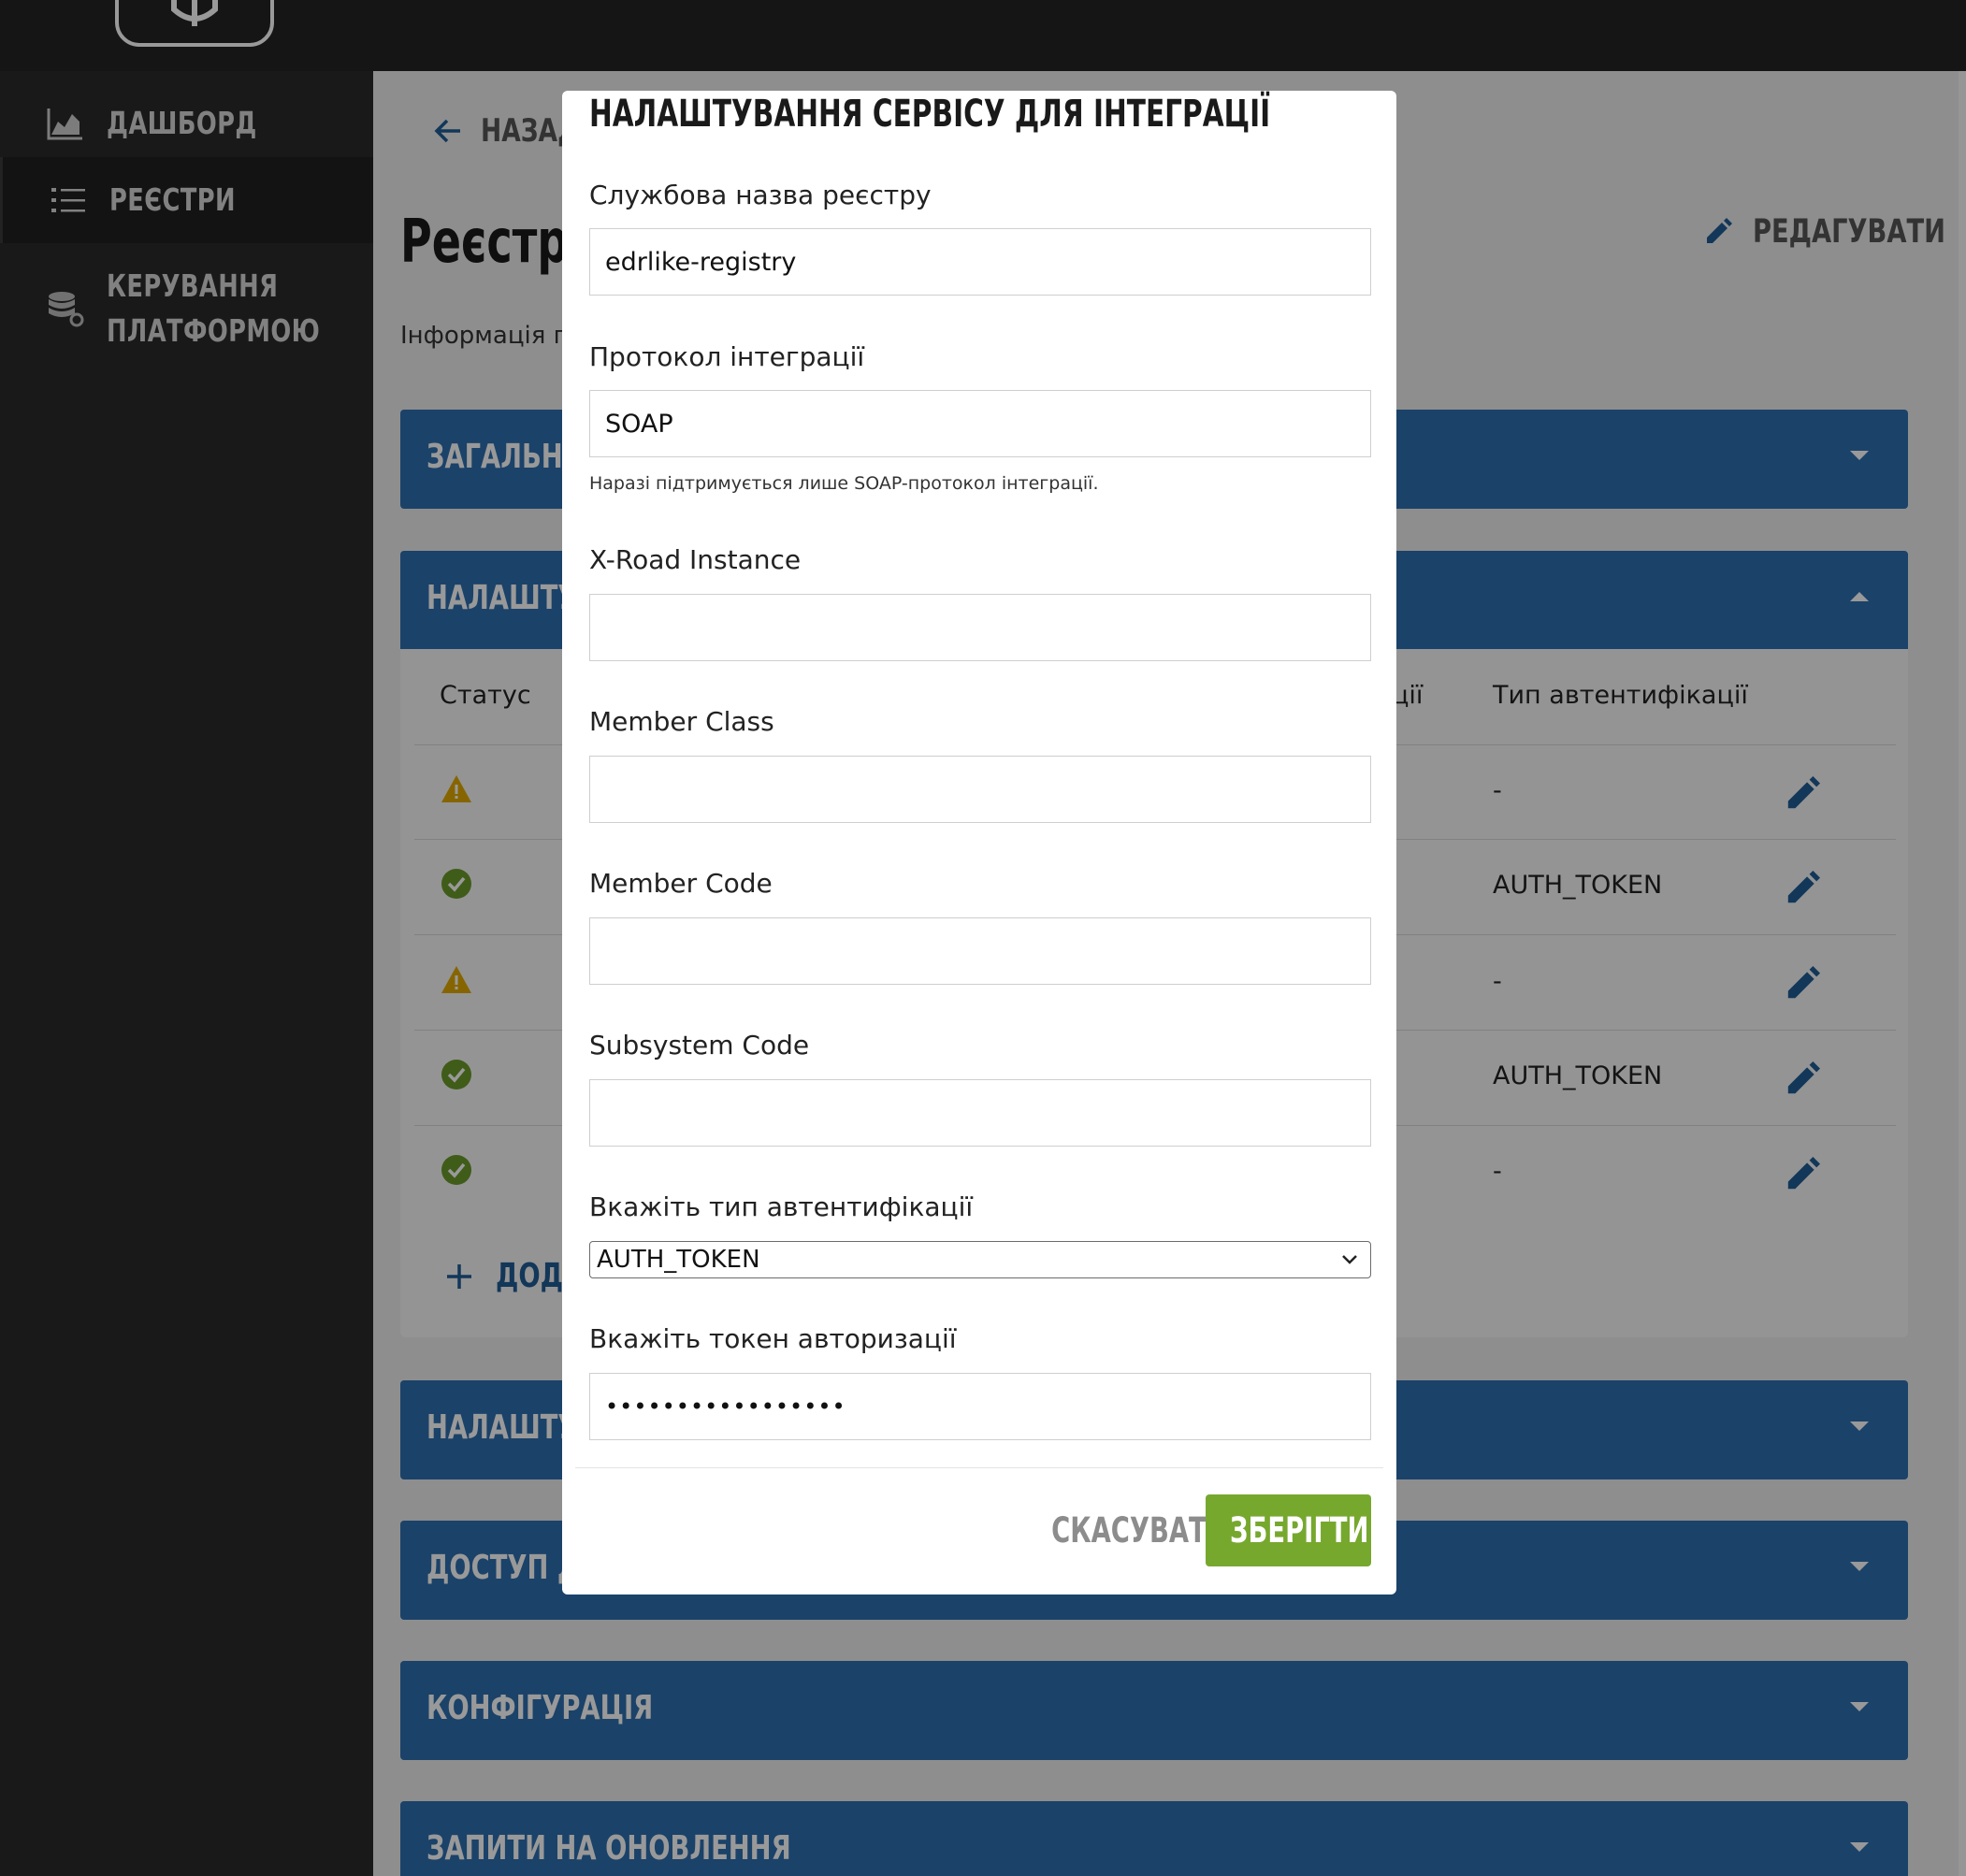  I want to click on dialog-title: НАЛАШТУВАННЯ СЕРВІСУ ДЛЯ ІНТЕГРАЦІЇ, so click(930, 114).